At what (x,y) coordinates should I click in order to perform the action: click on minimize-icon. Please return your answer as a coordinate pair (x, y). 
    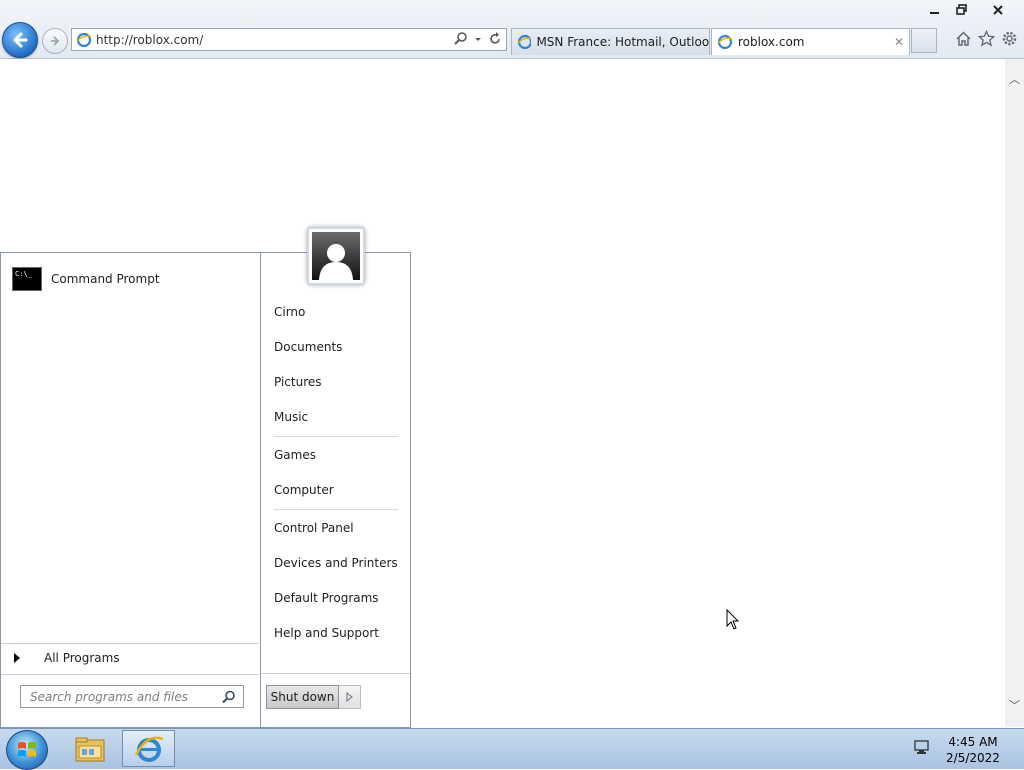
    Looking at the image, I should click on (934, 12).